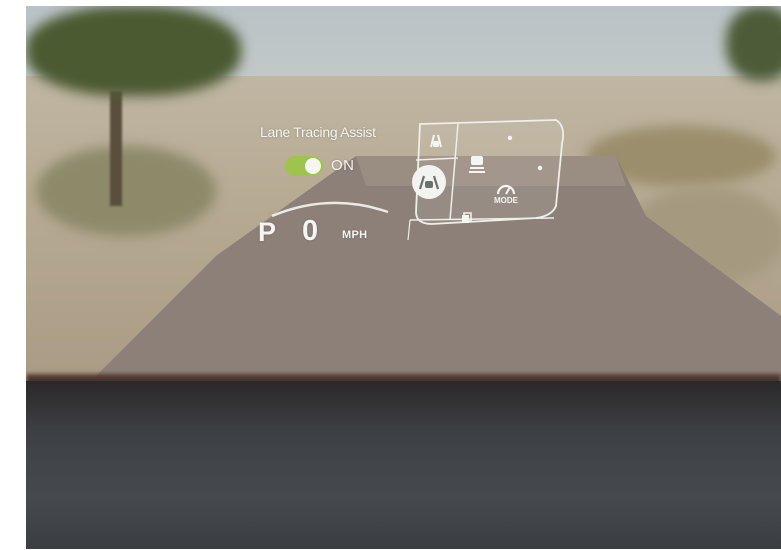 This screenshot has height=550, width=781. I want to click on lane-assist-icon, so click(436, 142).